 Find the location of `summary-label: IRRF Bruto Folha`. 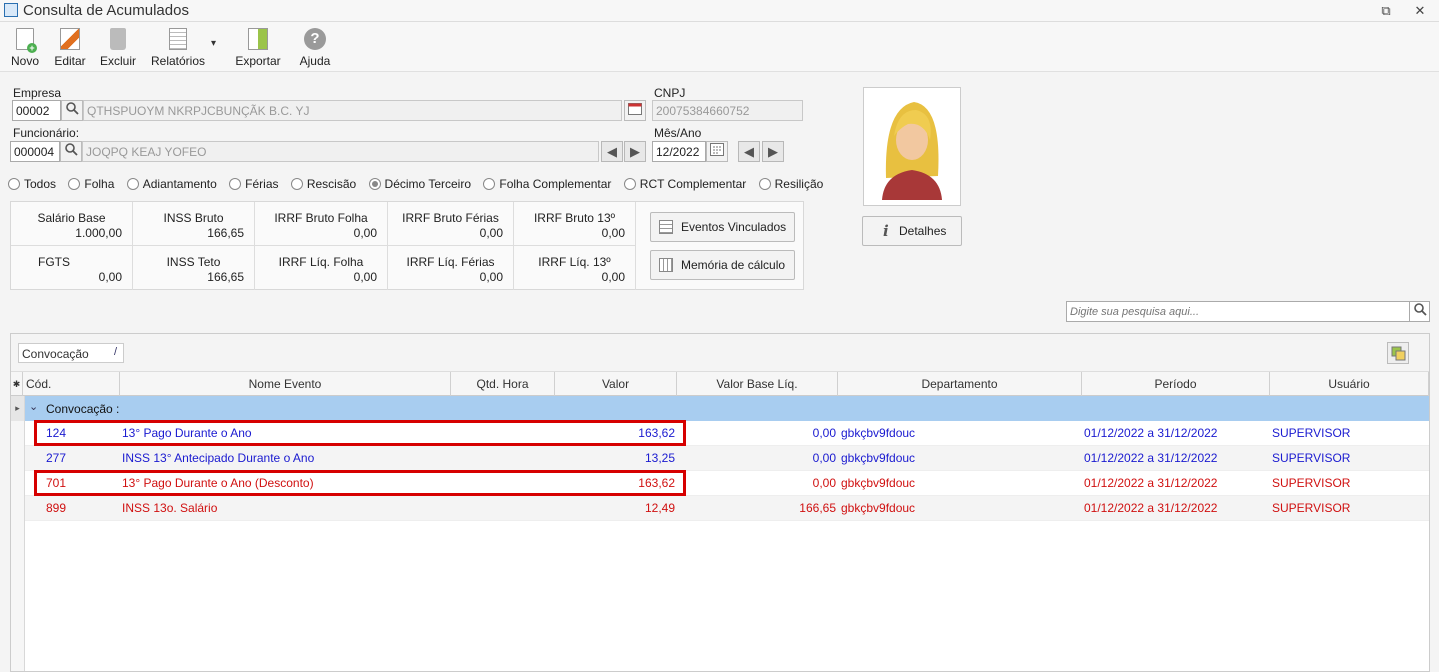

summary-label: IRRF Bruto Folha is located at coordinates (321, 218).